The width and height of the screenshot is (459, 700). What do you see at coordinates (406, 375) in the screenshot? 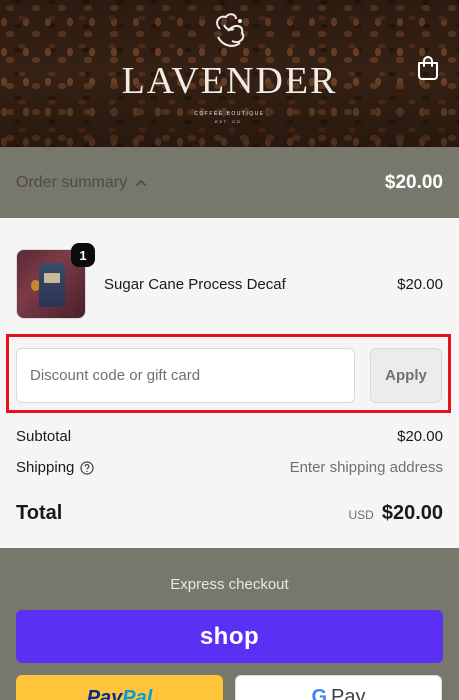
I see `apply-discount-button: Apply` at bounding box center [406, 375].